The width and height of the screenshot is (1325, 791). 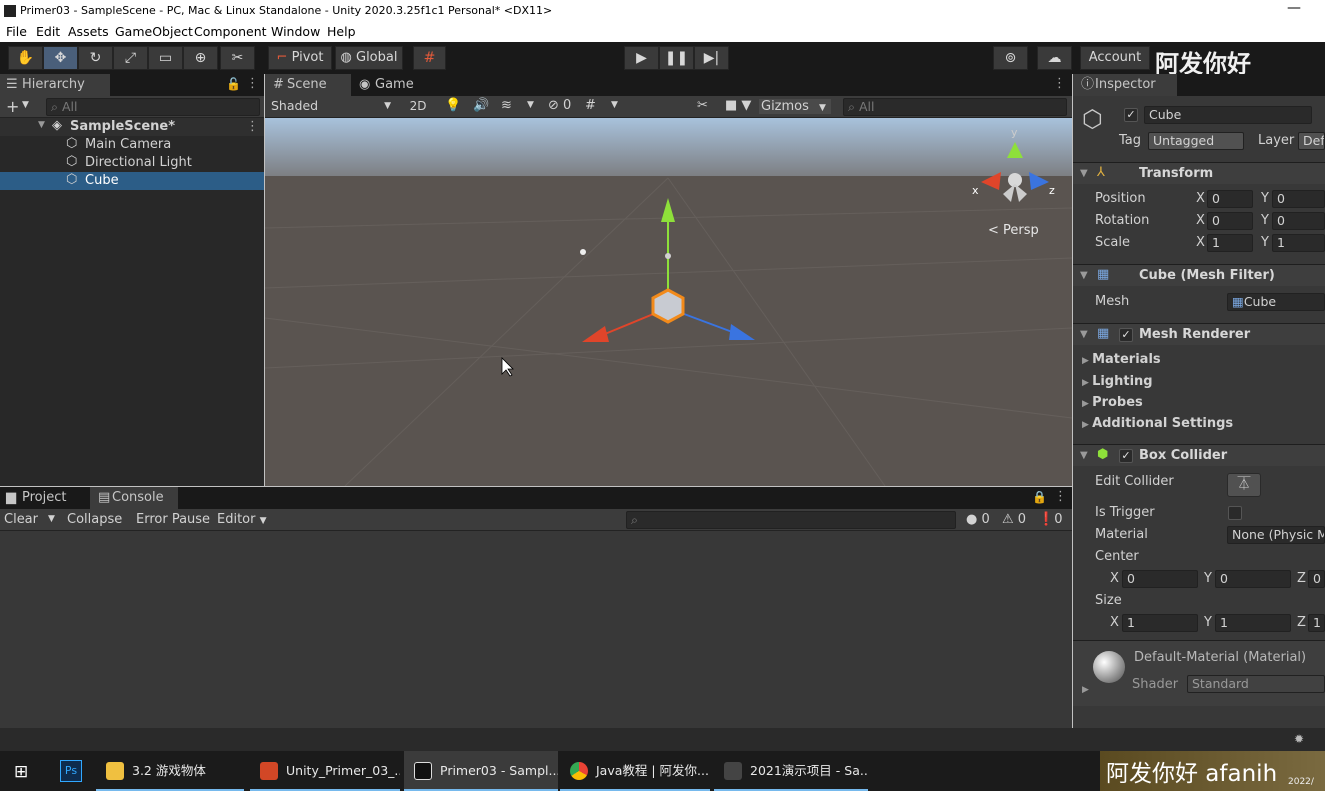 What do you see at coordinates (1311, 141) in the screenshot?
I see `layer-dropdown: Def` at bounding box center [1311, 141].